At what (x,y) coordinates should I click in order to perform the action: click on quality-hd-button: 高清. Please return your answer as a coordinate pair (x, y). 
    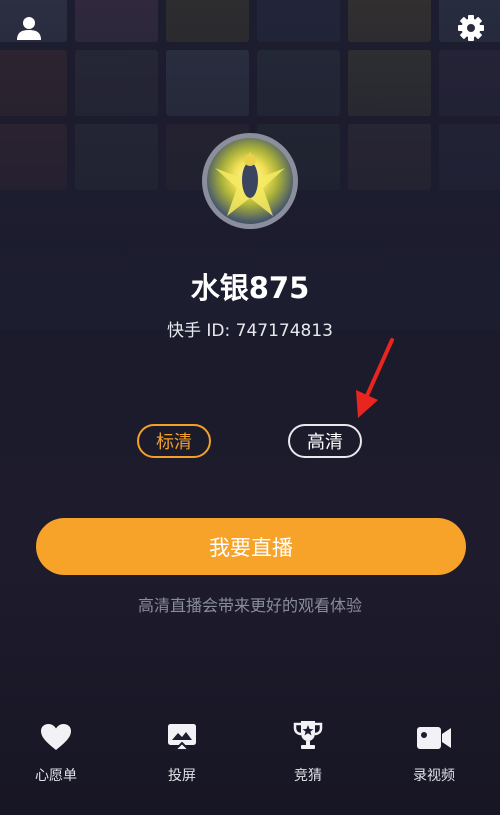
    Looking at the image, I should click on (325, 441).